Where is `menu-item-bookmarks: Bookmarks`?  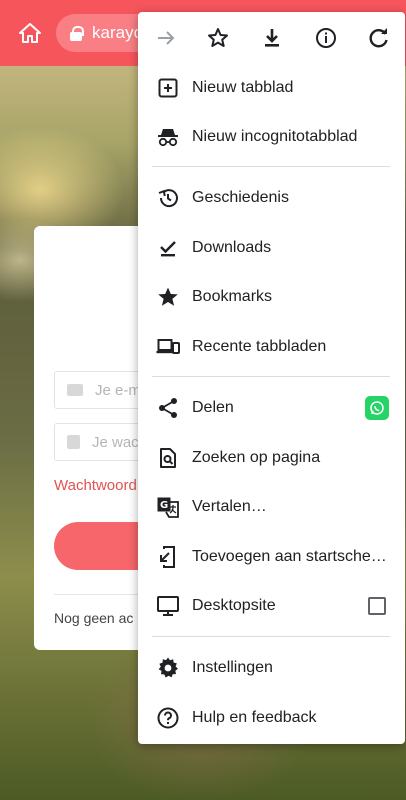 menu-item-bookmarks: Bookmarks is located at coordinates (271, 297).